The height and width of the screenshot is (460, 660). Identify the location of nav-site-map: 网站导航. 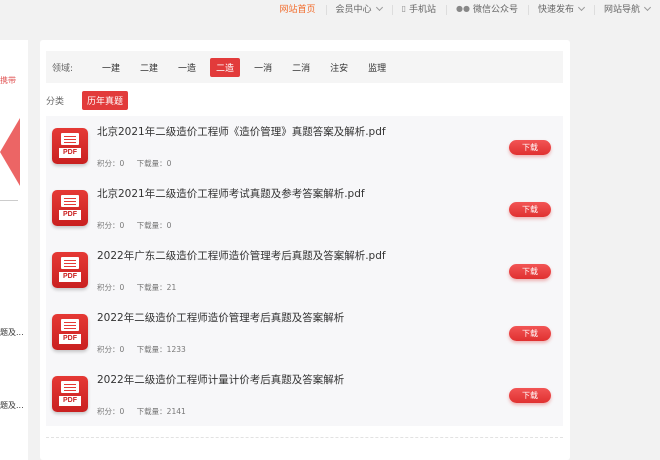
(626, 8).